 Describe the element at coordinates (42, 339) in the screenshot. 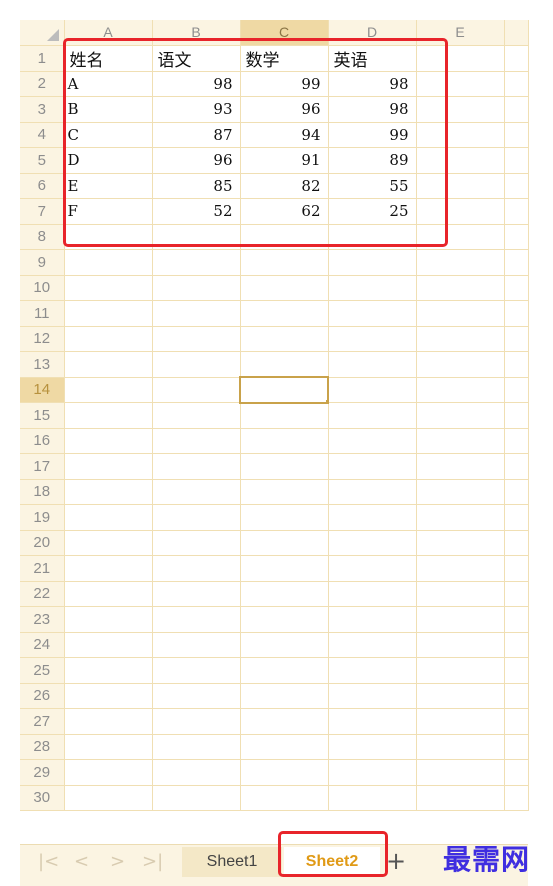

I see `row-header: 12` at that location.